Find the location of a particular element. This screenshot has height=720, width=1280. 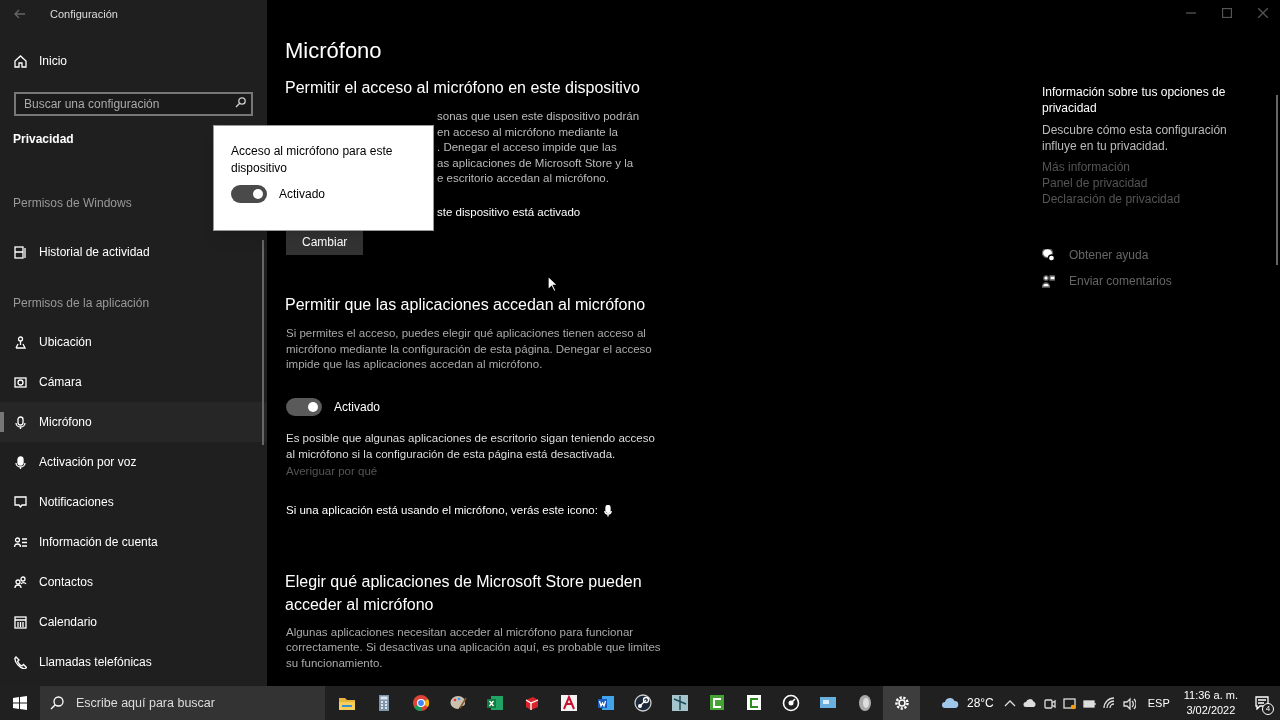

sidebar-item: Contactos is located at coordinates (133, 582).